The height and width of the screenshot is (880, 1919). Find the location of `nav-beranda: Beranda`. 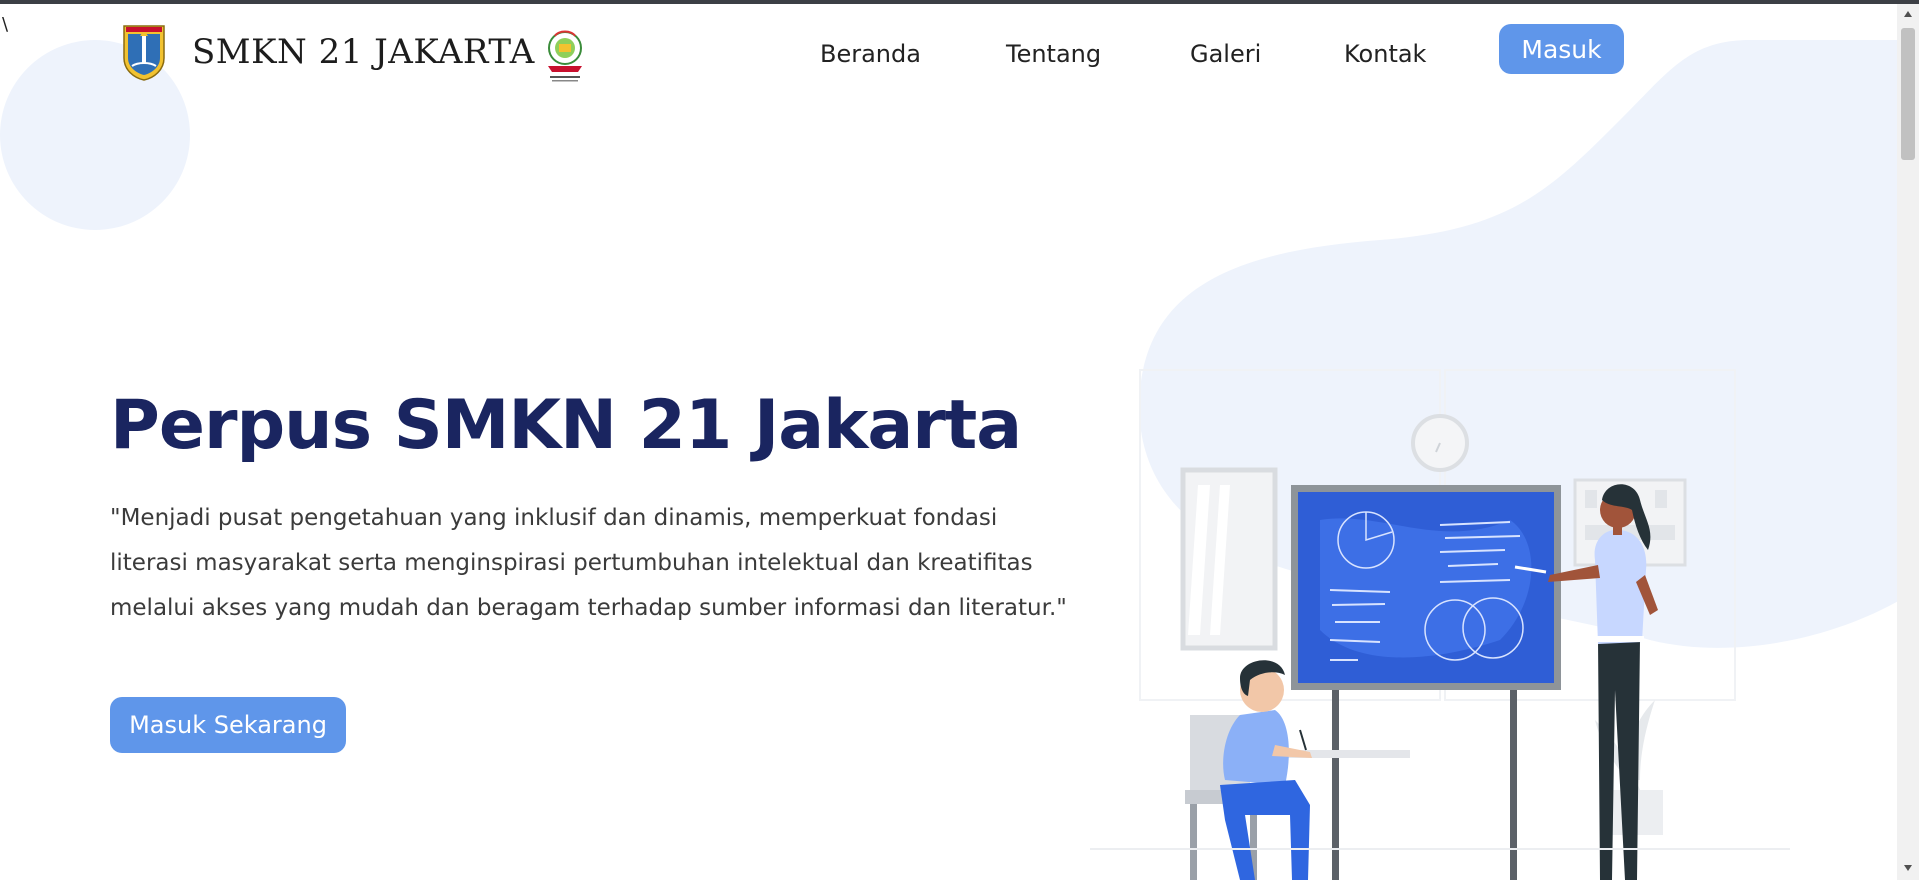

nav-beranda: Beranda is located at coordinates (870, 54).